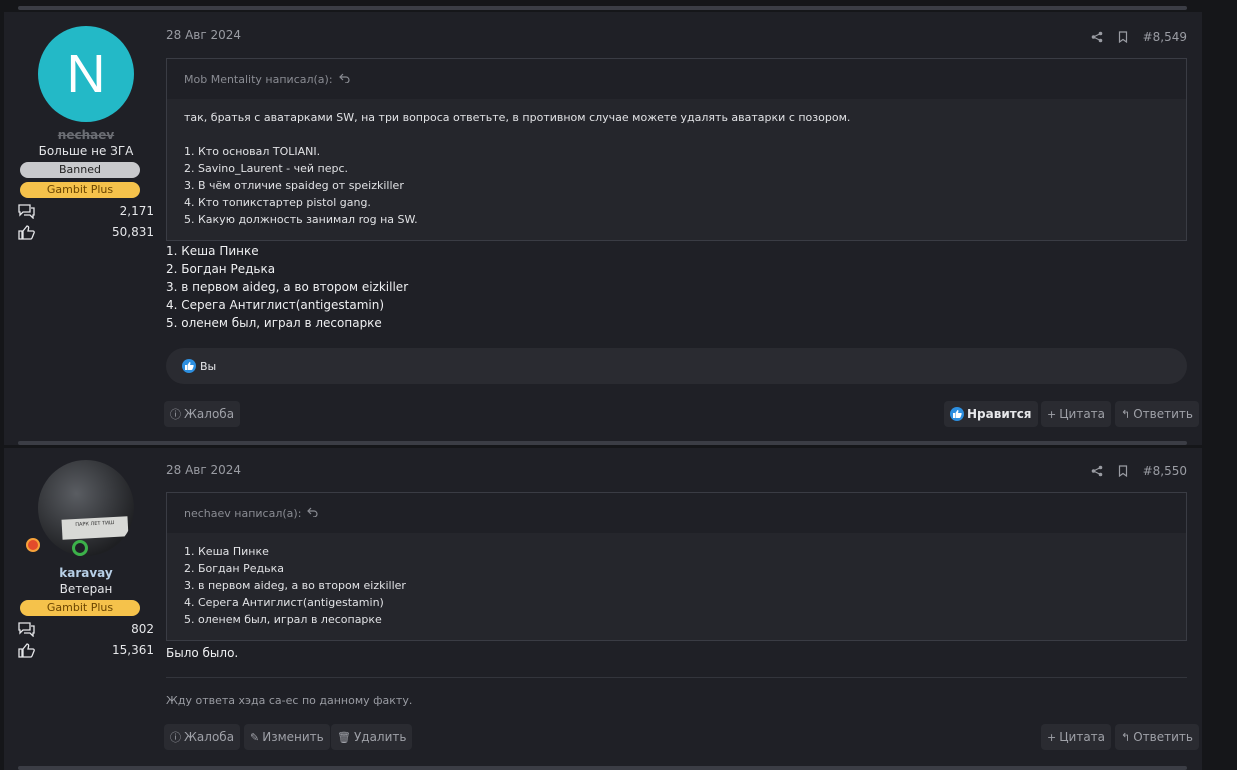 The height and width of the screenshot is (770, 1237). I want to click on messages-stat: 802, so click(86, 629).